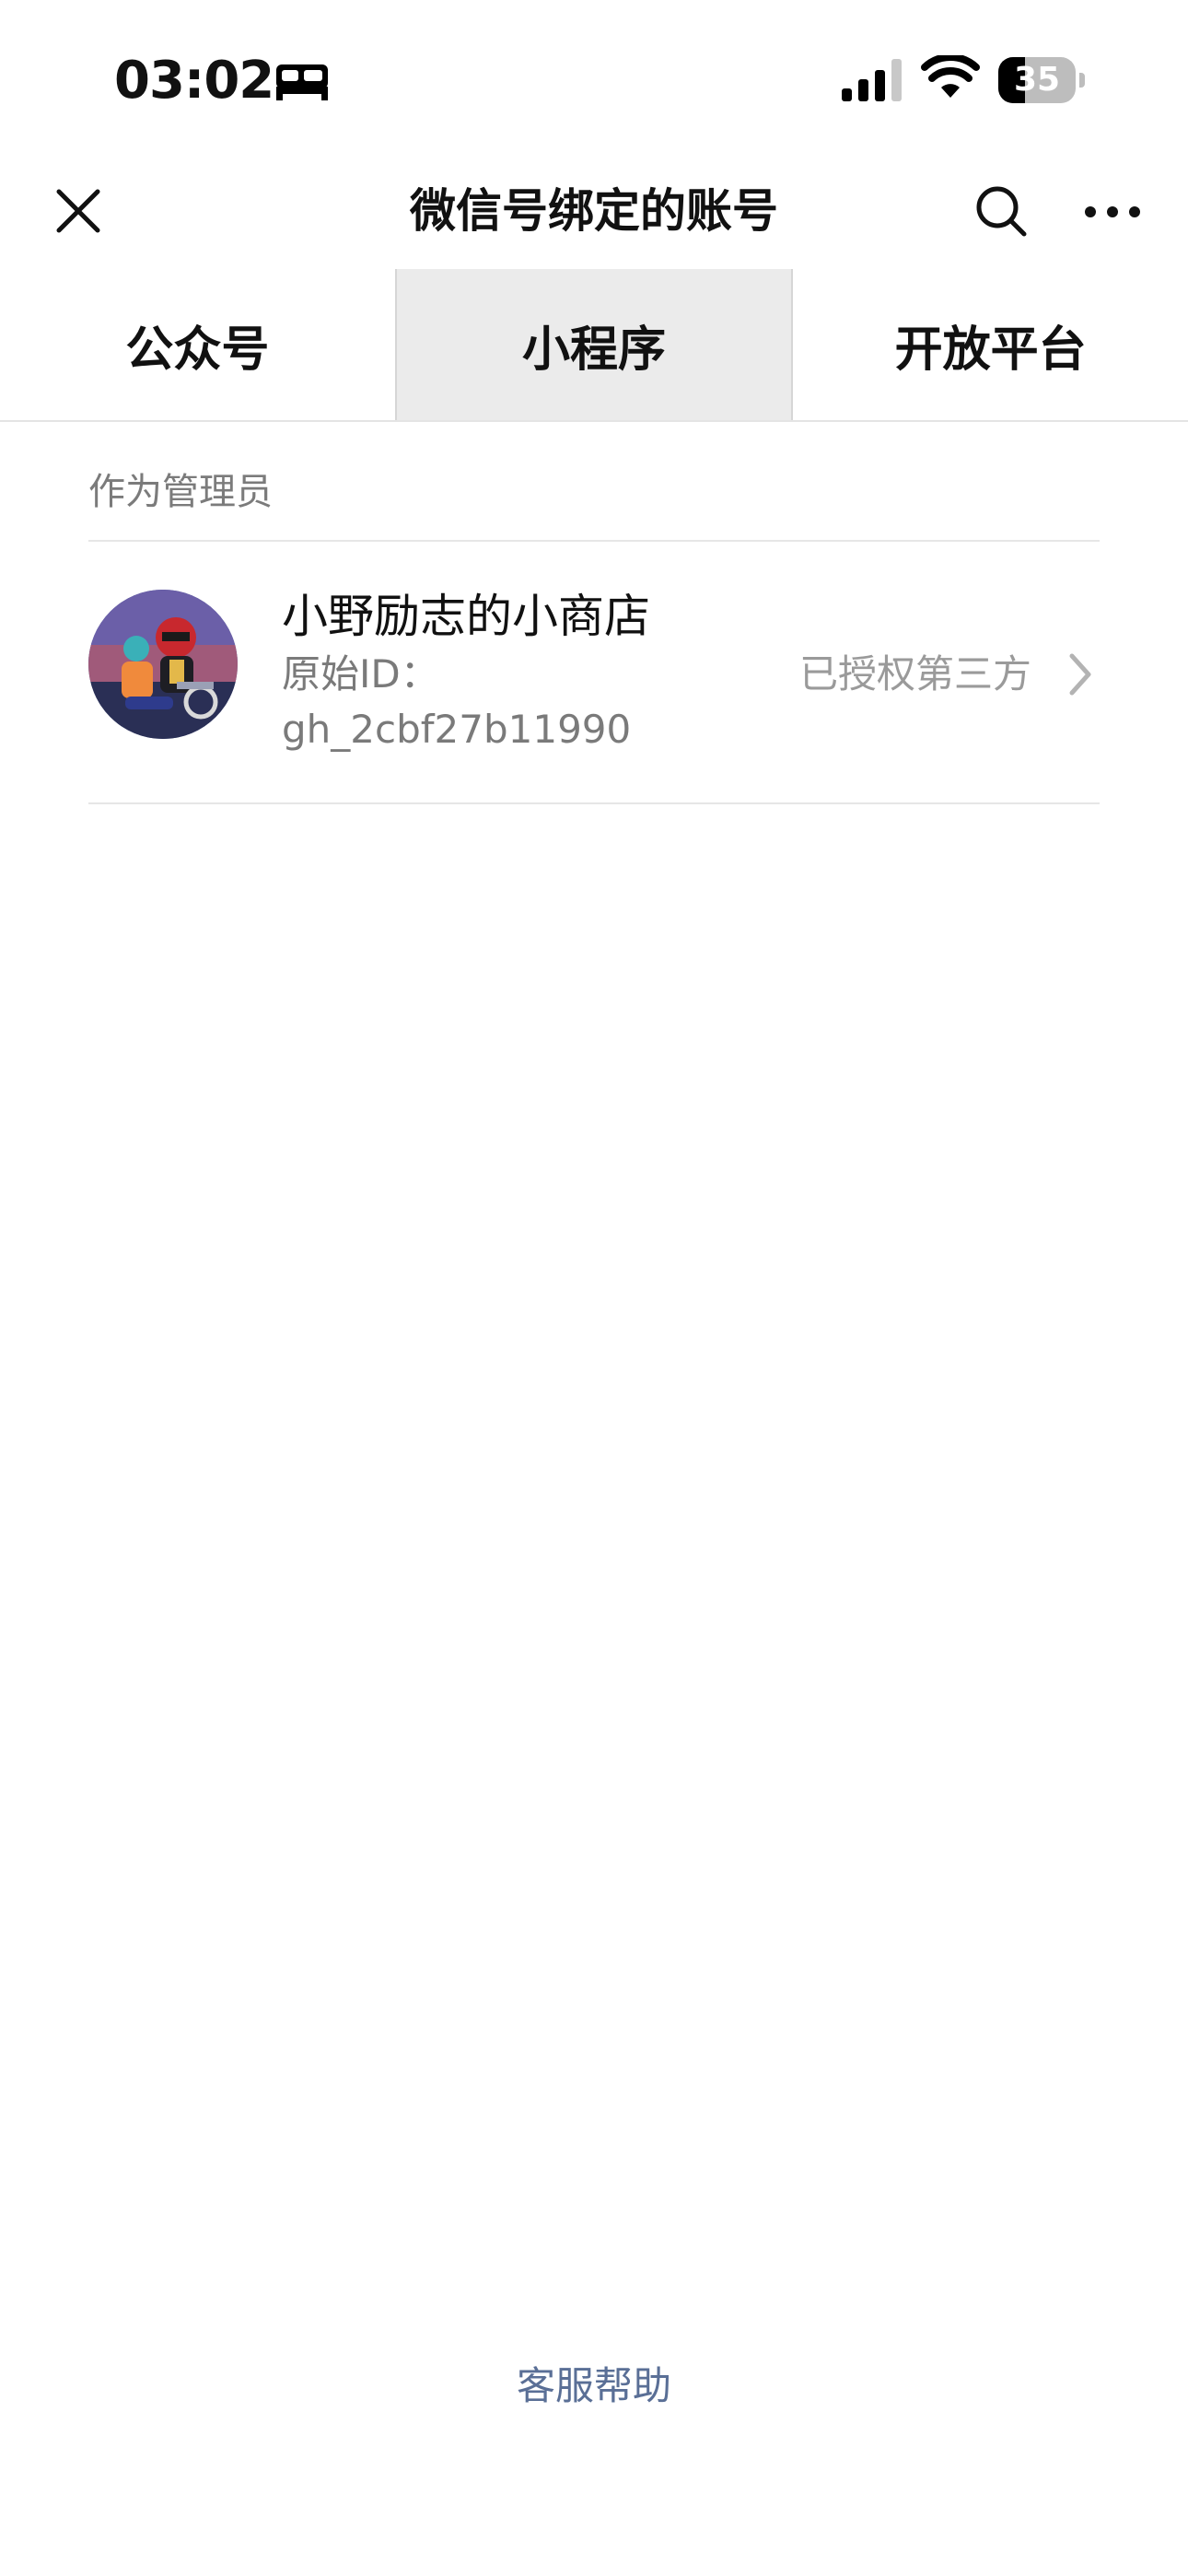 This screenshot has height=2576, width=1188. Describe the element at coordinates (180, 492) in the screenshot. I see `section-header: 作为管理员` at that location.